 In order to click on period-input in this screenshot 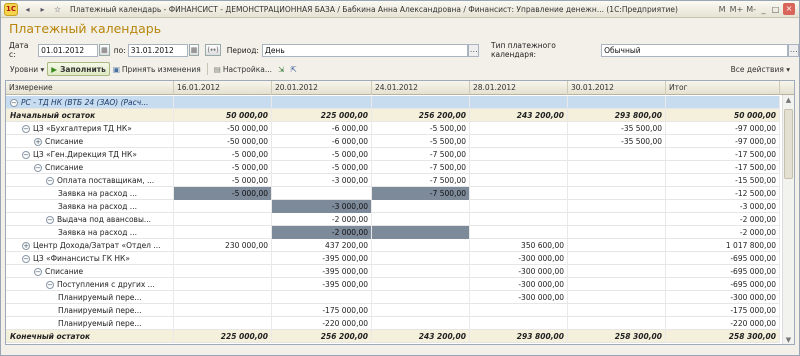, I will do `click(365, 50)`.